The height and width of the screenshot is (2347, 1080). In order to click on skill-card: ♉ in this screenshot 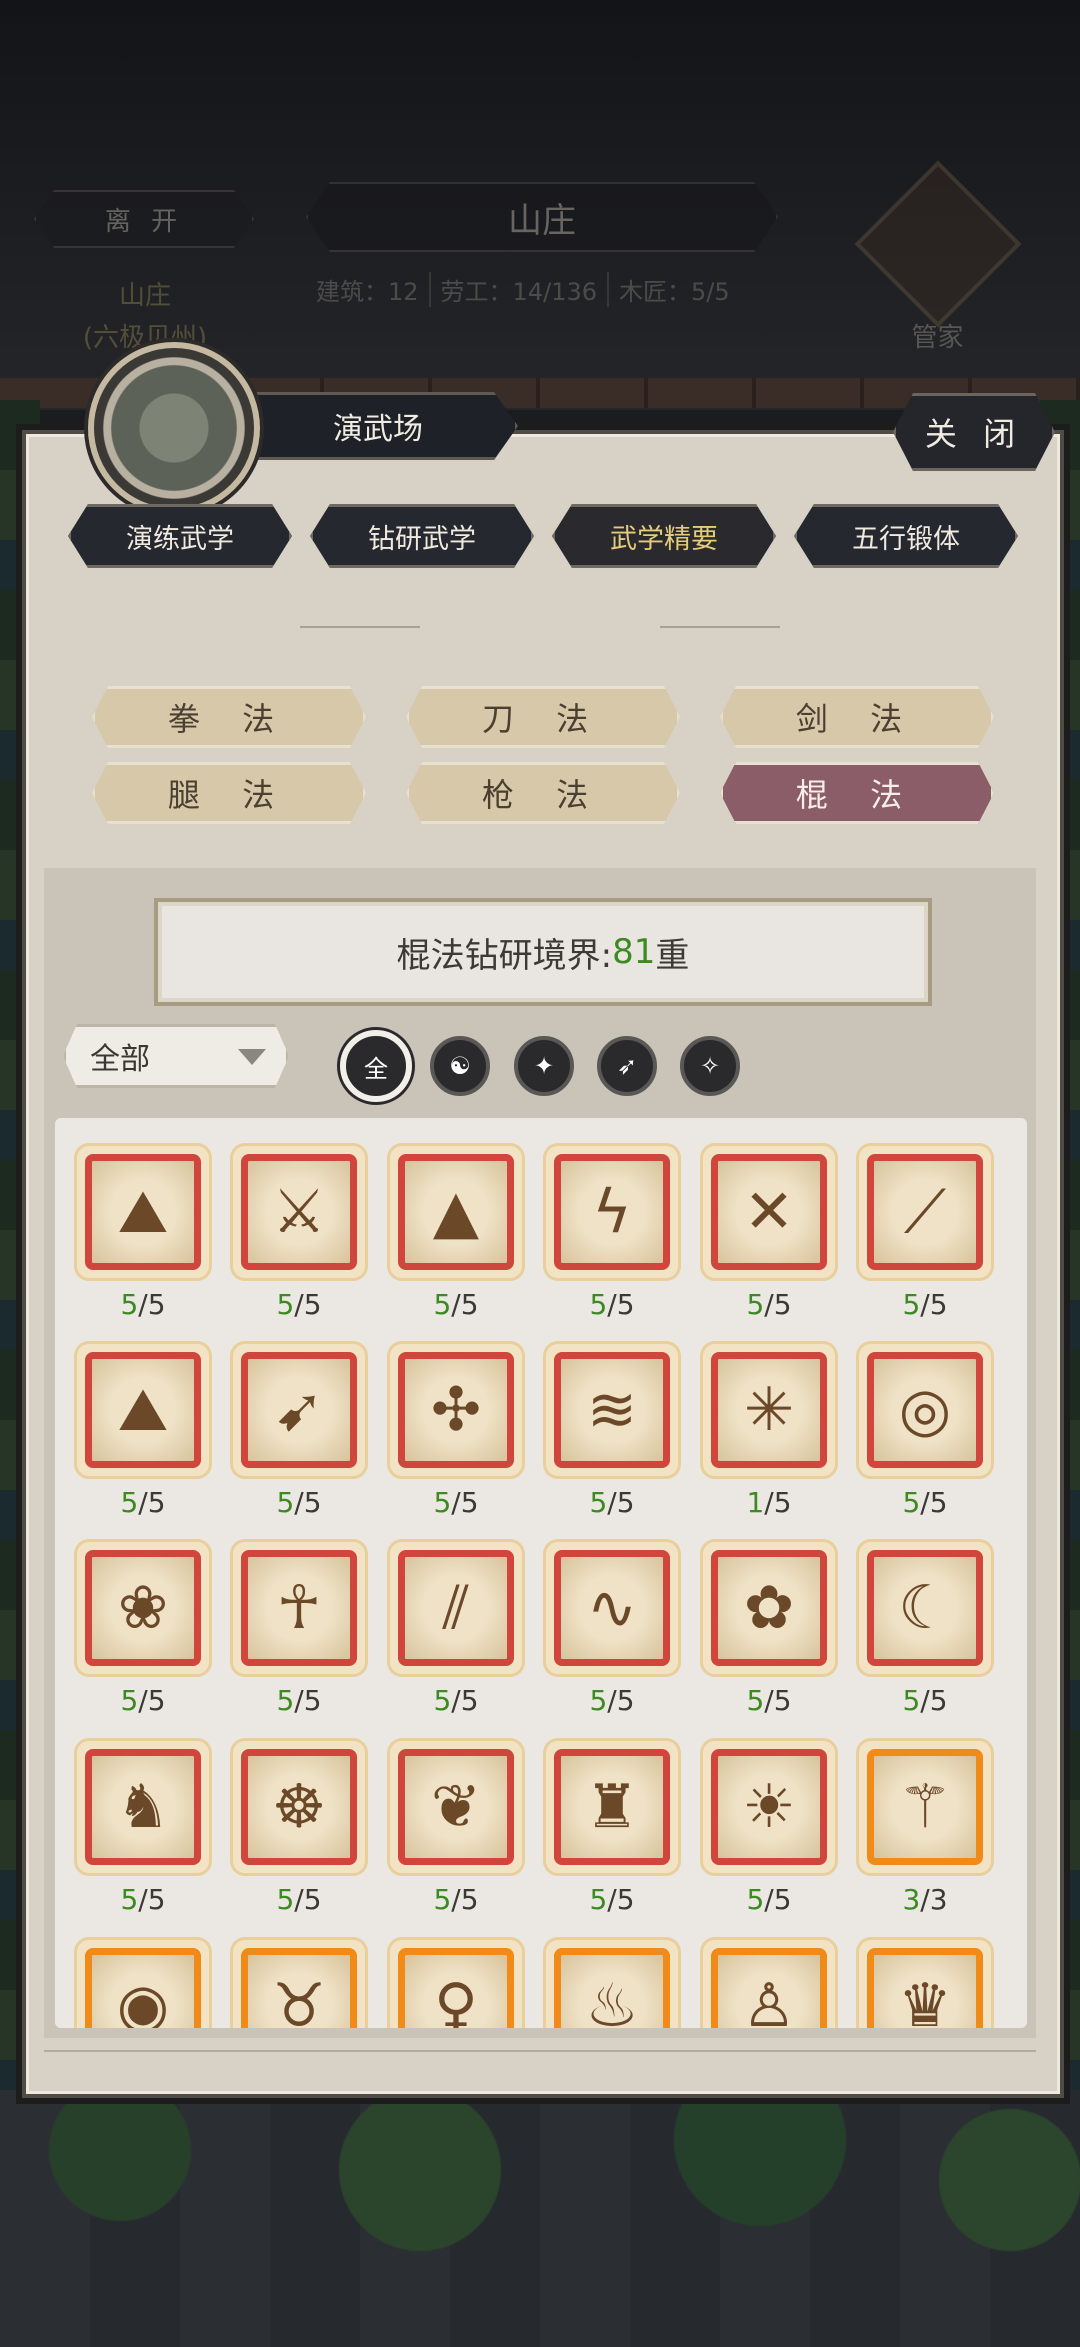, I will do `click(303, 1984)`.